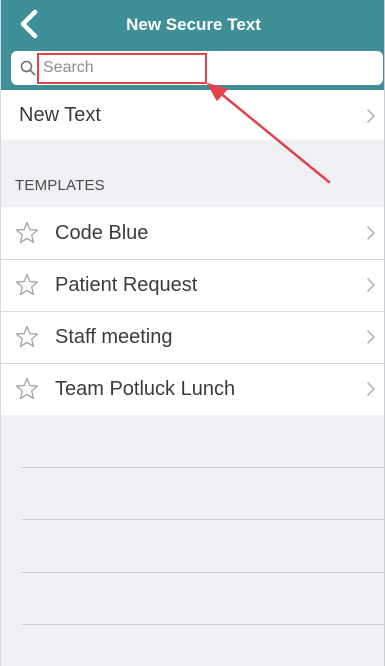 The width and height of the screenshot is (385, 666). I want to click on template-row-code-blue: Code Blue, so click(192, 233).